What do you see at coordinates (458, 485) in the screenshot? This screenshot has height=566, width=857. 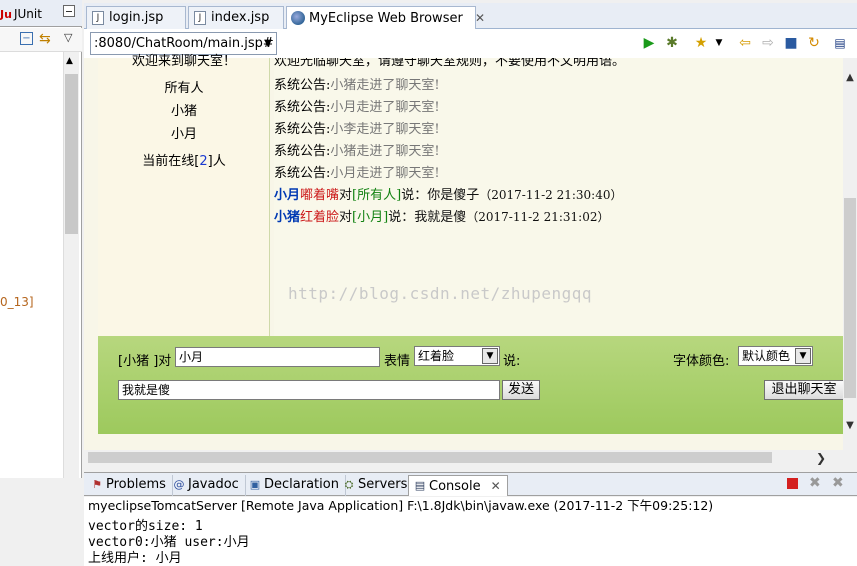 I see `tab-console: ▤ Console ✕` at bounding box center [458, 485].